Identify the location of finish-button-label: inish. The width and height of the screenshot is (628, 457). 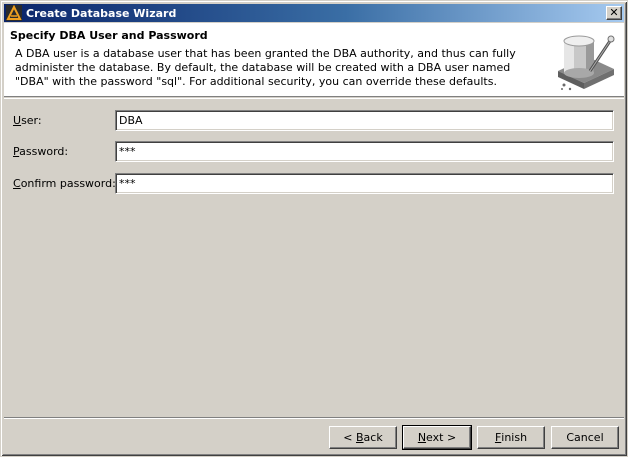
(514, 437).